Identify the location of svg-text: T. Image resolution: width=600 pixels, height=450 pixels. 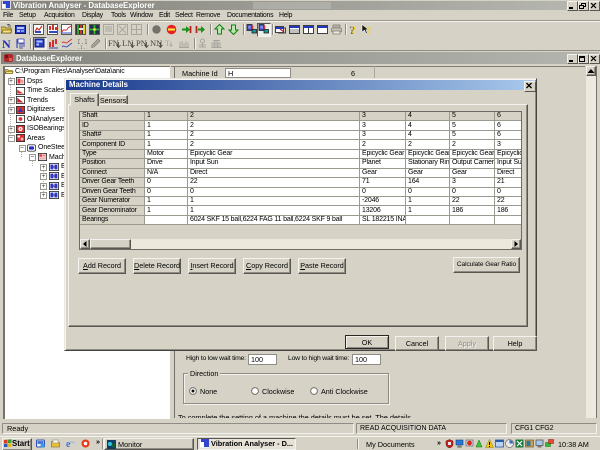
(167, 43).